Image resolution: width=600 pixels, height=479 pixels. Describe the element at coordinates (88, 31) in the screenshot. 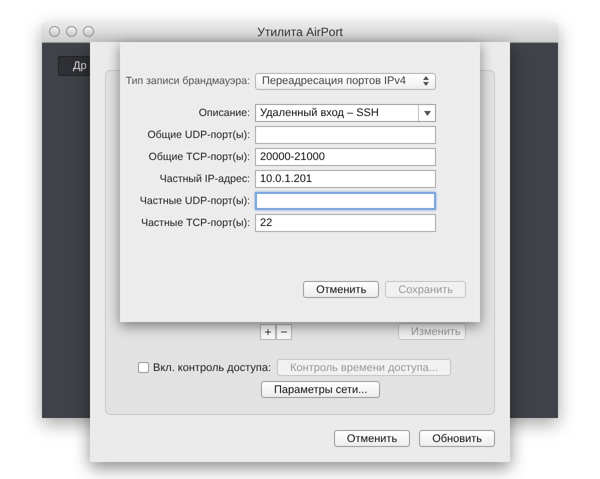

I see `zoom-icon` at that location.